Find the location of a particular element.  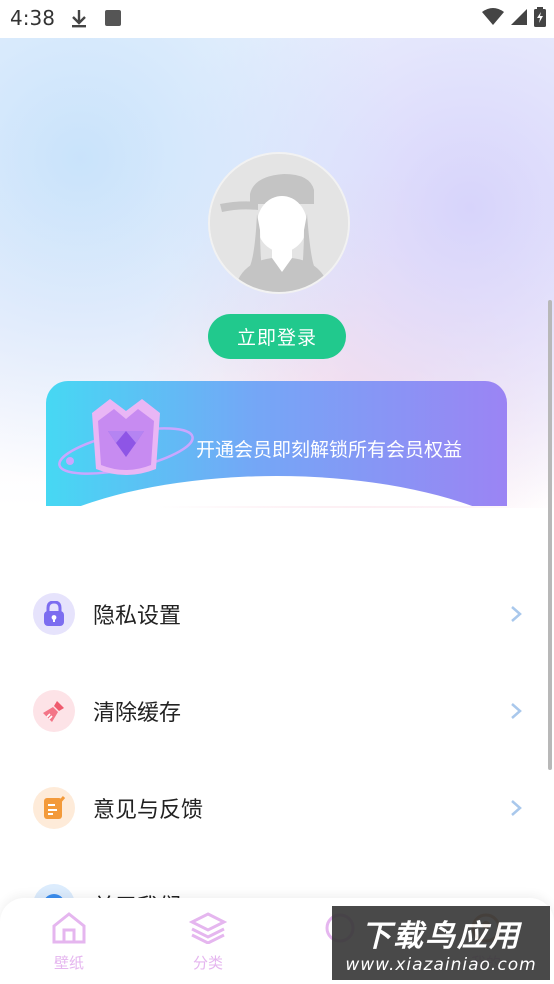

status-time: 4:38 is located at coordinates (32, 18).